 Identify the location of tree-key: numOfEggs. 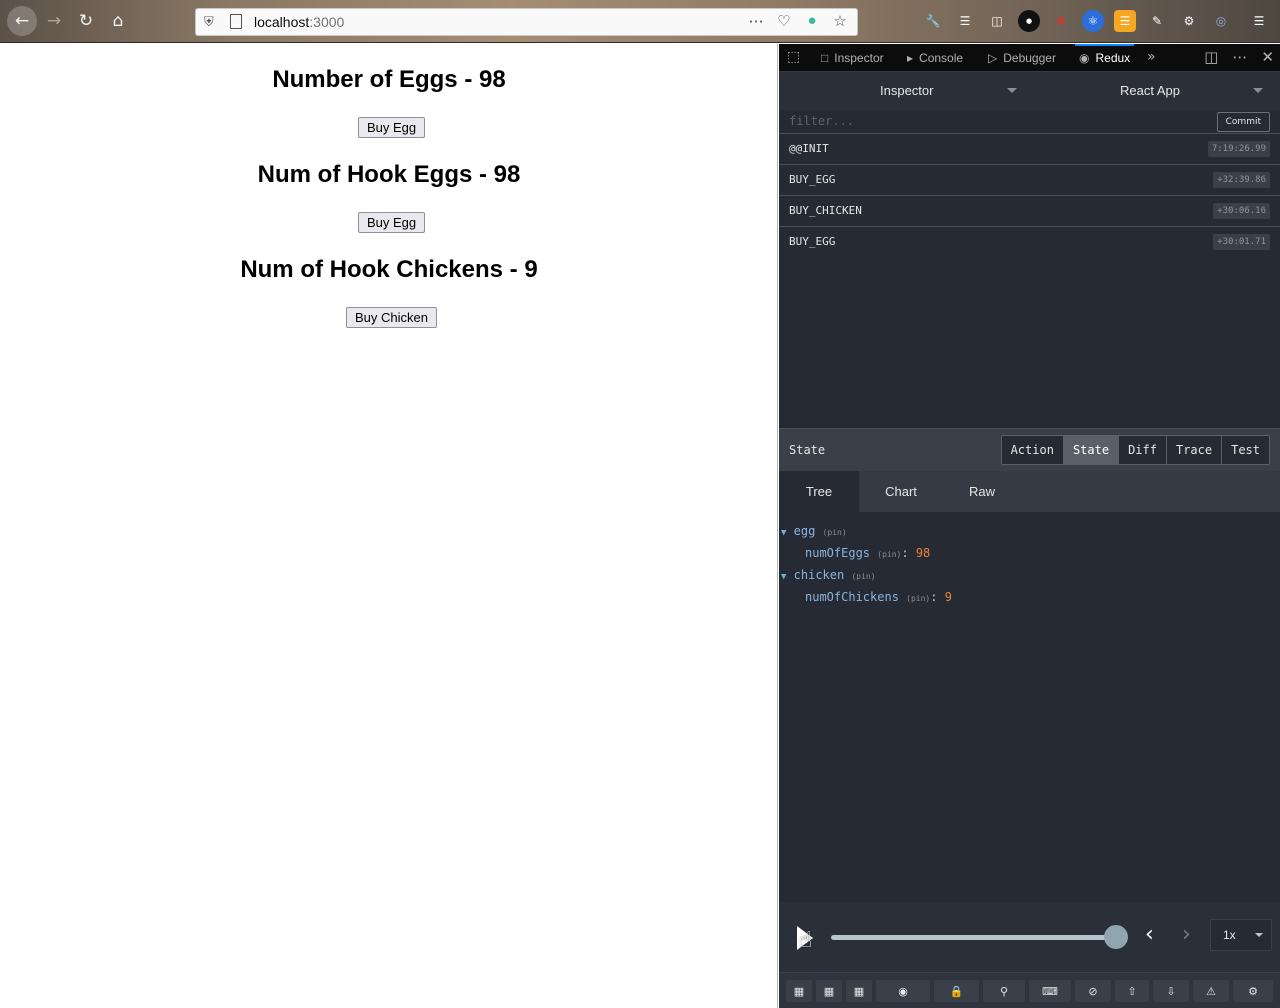
(838, 553).